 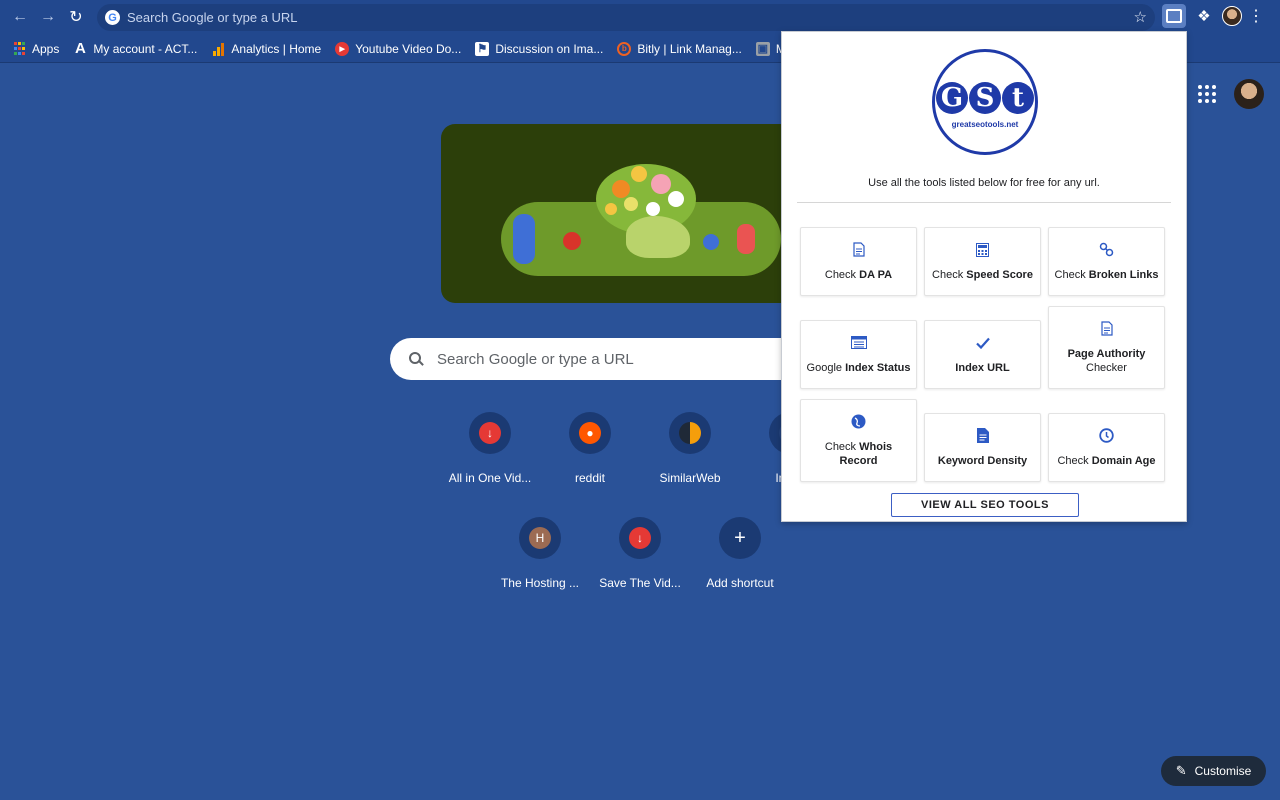 I want to click on arrow-left-icon: ←, so click(x=20, y=16).